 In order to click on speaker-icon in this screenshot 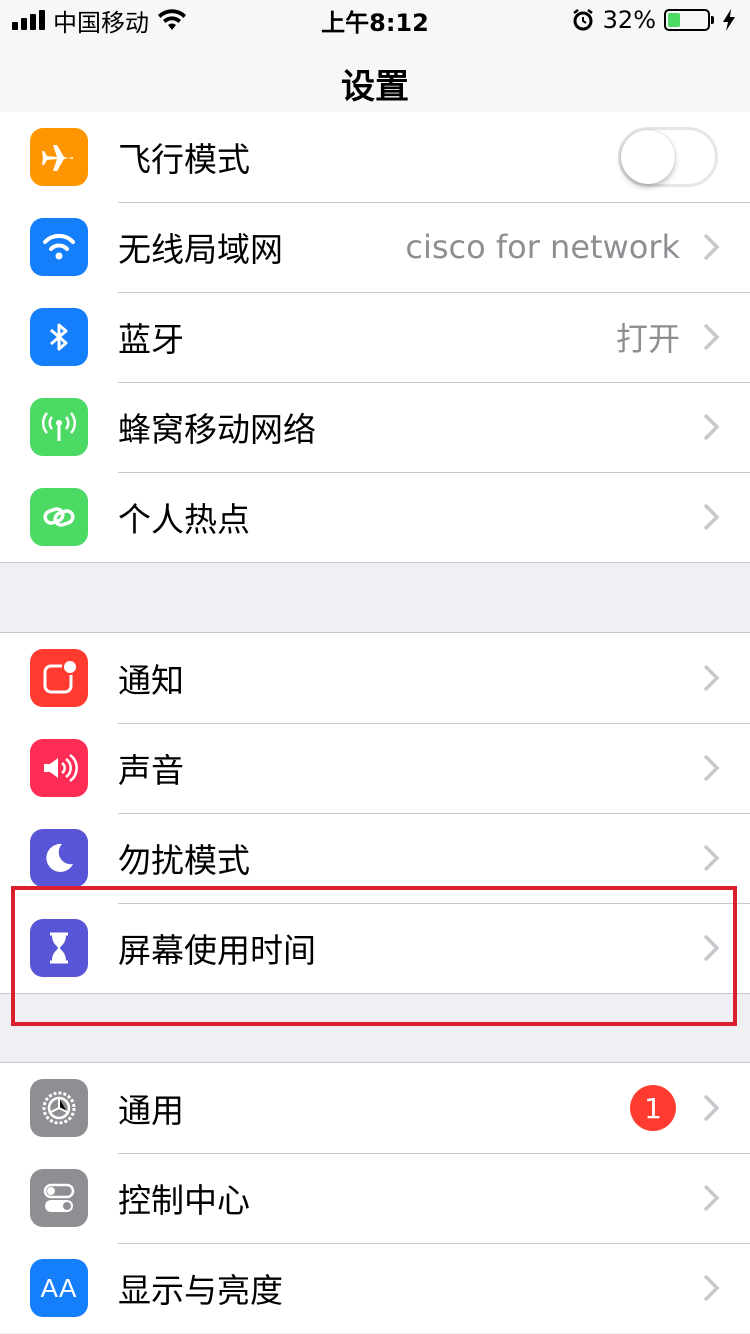, I will do `click(59, 768)`.